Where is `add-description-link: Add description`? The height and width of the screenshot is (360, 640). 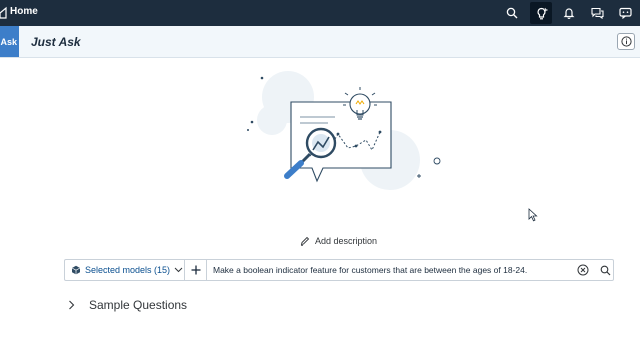
add-description-link: Add description is located at coordinates (338, 241).